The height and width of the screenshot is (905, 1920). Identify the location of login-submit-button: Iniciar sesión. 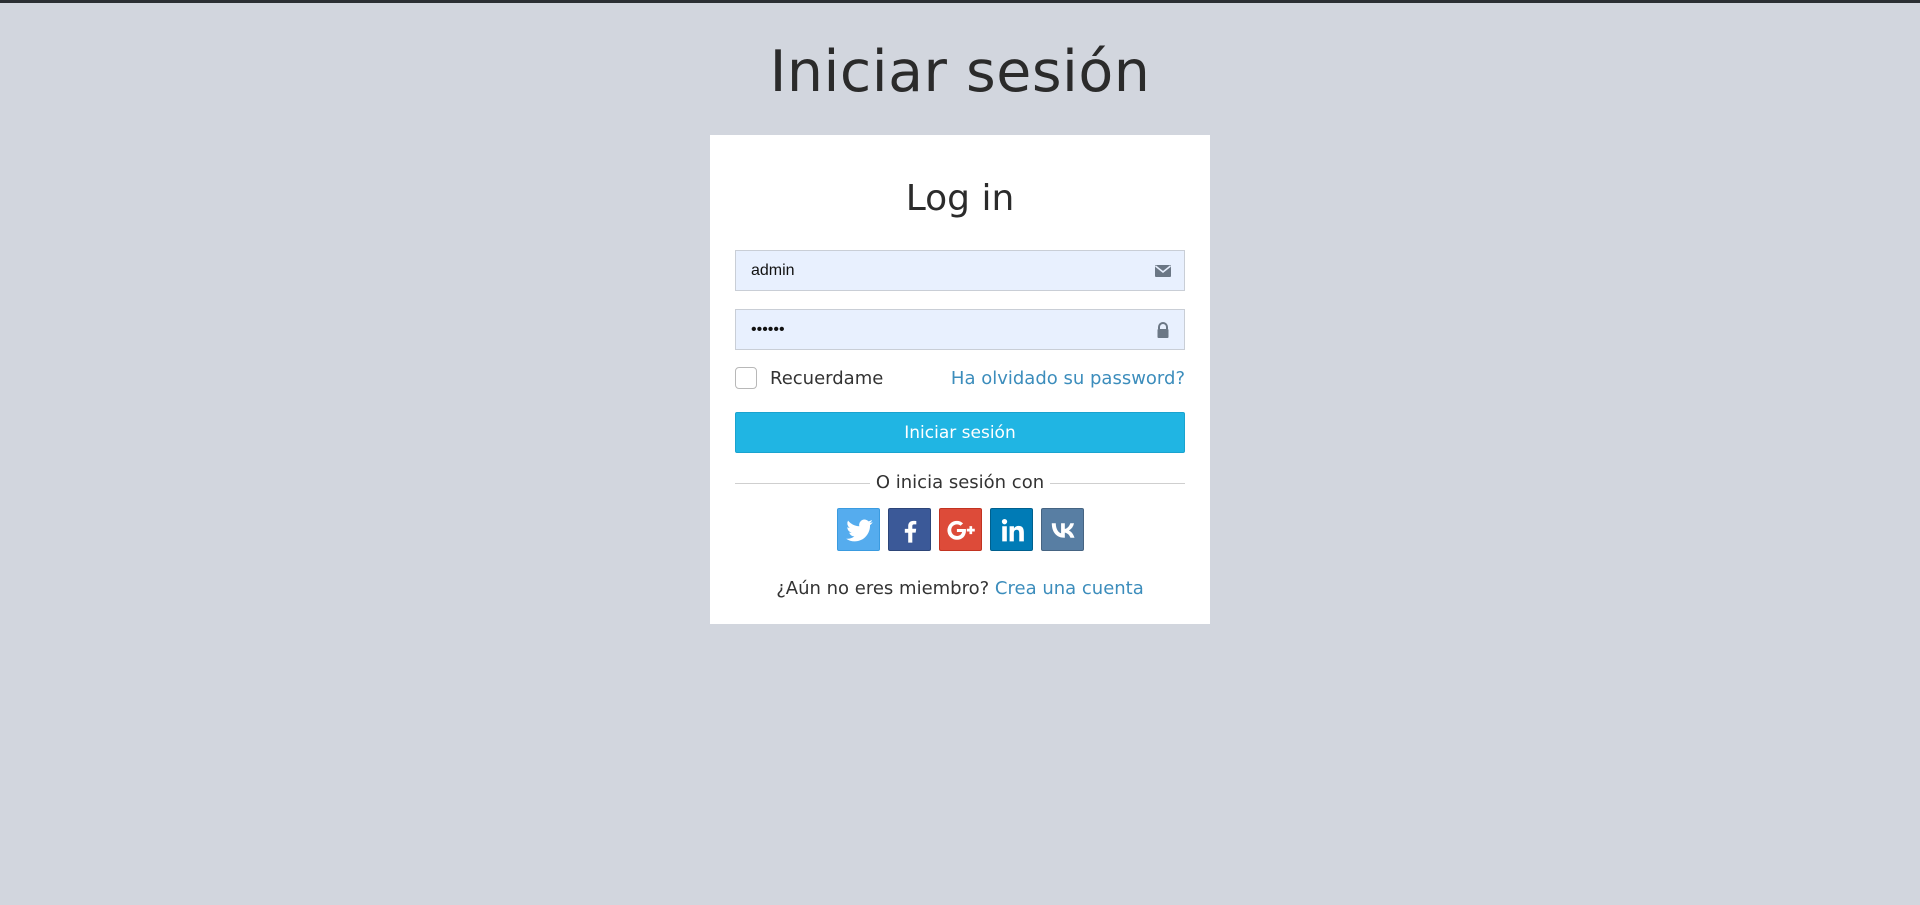
(960, 432).